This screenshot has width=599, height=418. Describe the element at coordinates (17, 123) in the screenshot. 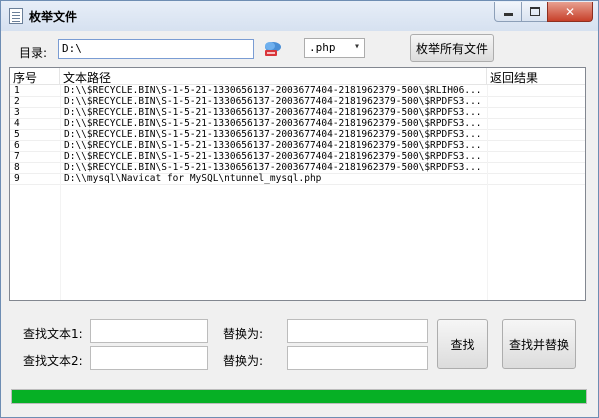

I see `row-index: 4` at that location.